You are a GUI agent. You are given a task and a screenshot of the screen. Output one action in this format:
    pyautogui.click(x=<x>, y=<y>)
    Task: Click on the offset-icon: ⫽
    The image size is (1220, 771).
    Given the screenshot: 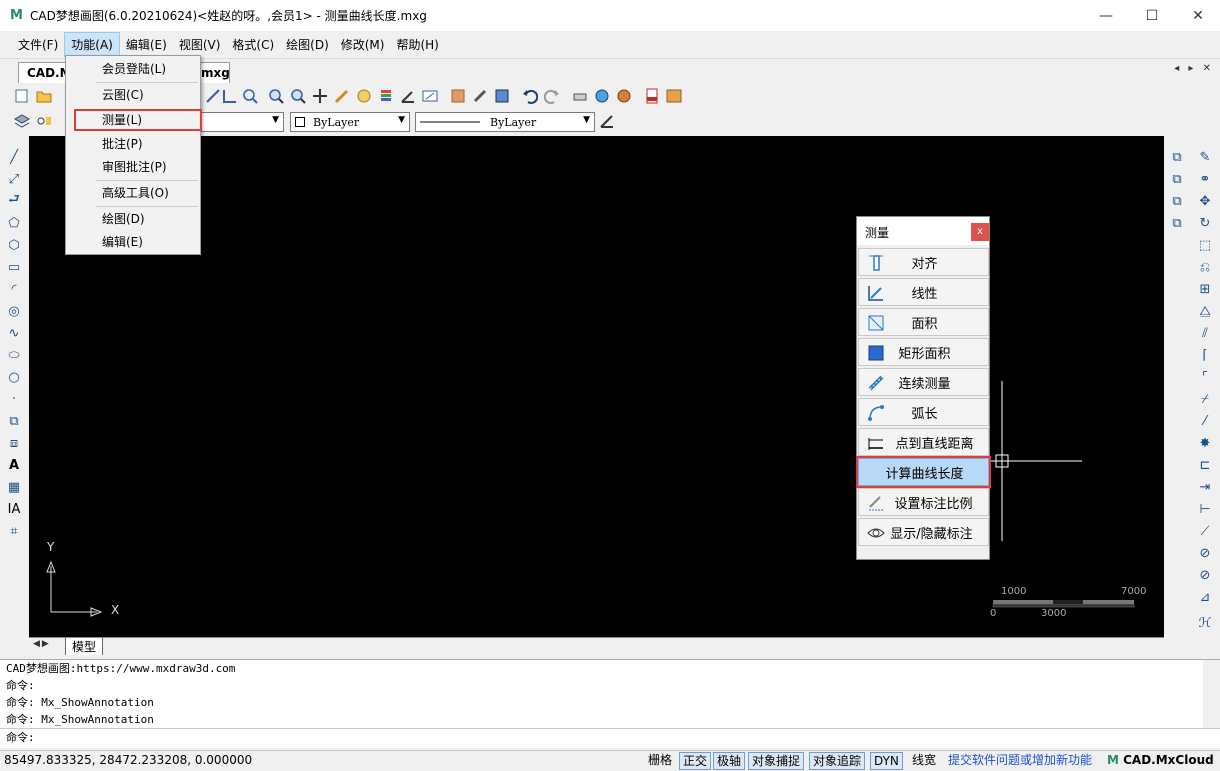 What is the action you would take?
    pyautogui.click(x=1205, y=333)
    